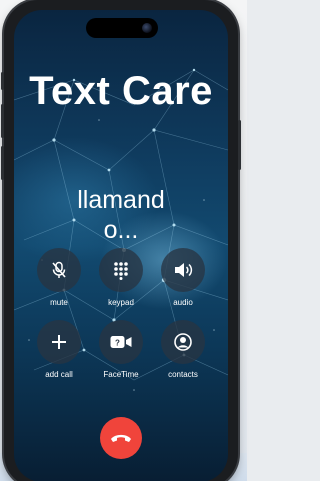 Image resolution: width=320 pixels, height=481 pixels. Describe the element at coordinates (183, 302) in the screenshot. I see `audio-label: audio` at that location.